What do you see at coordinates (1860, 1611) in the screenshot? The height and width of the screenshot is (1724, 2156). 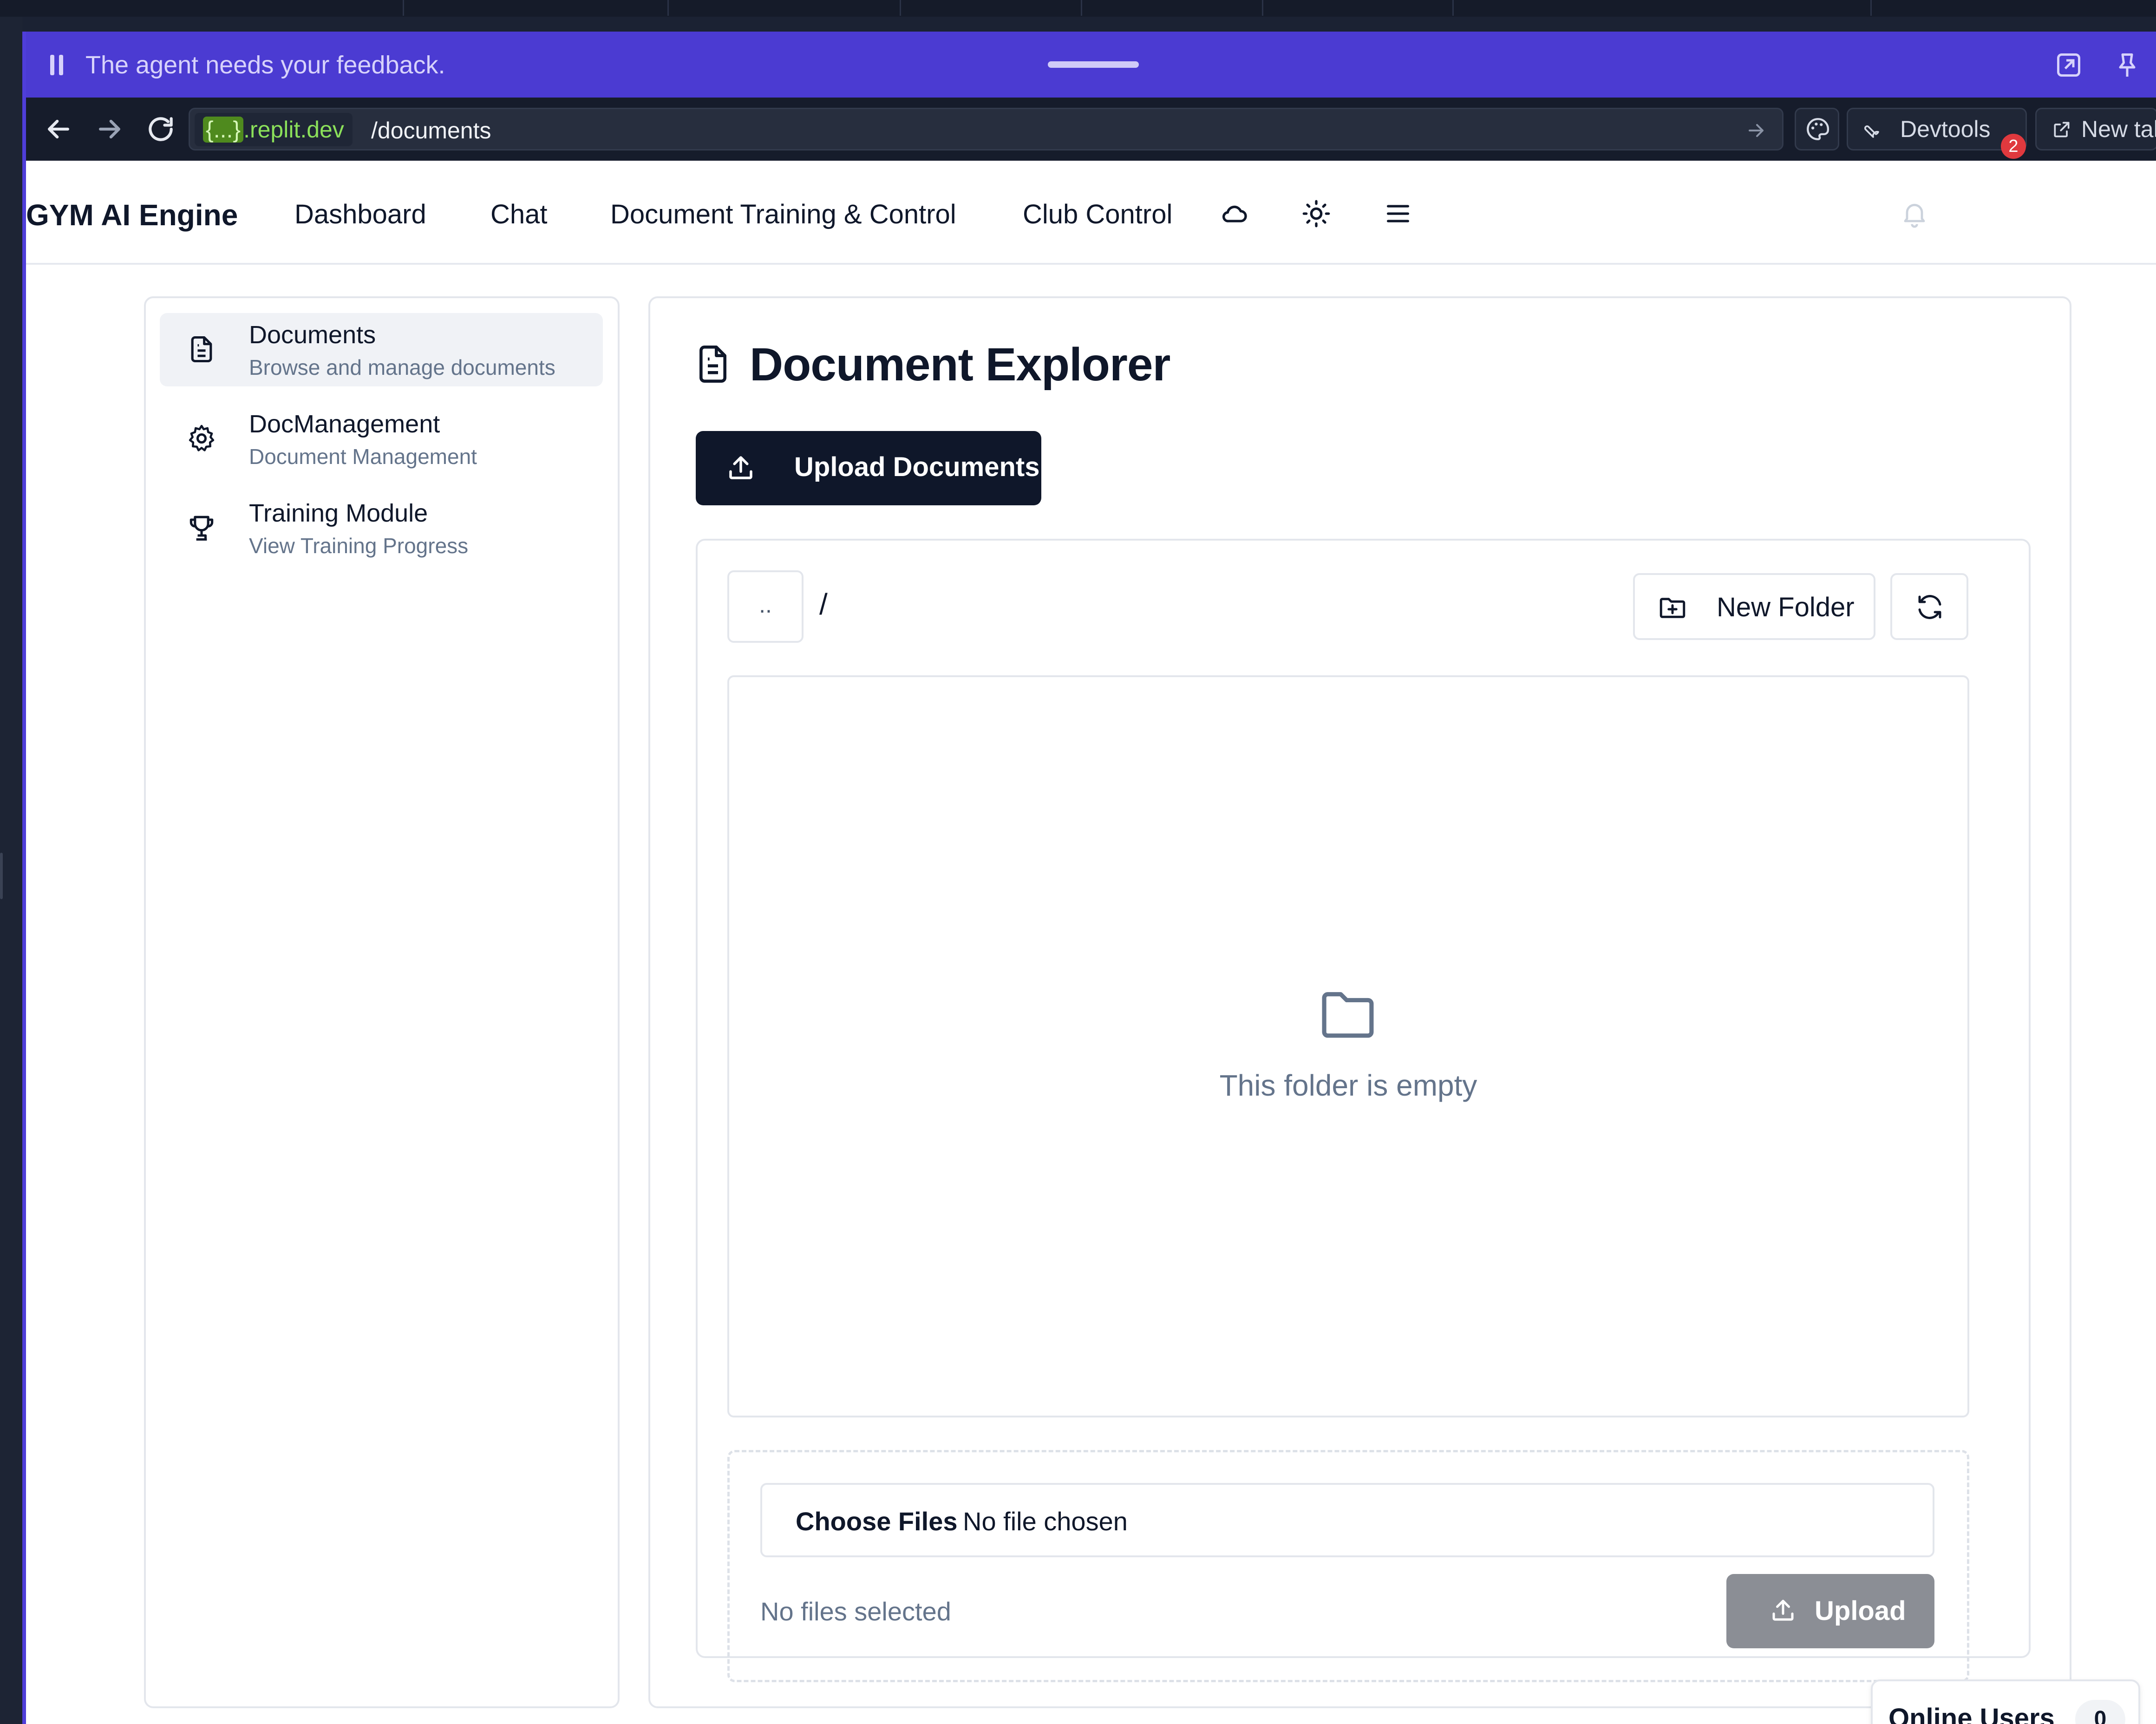 I see `upload-label: Upload` at bounding box center [1860, 1611].